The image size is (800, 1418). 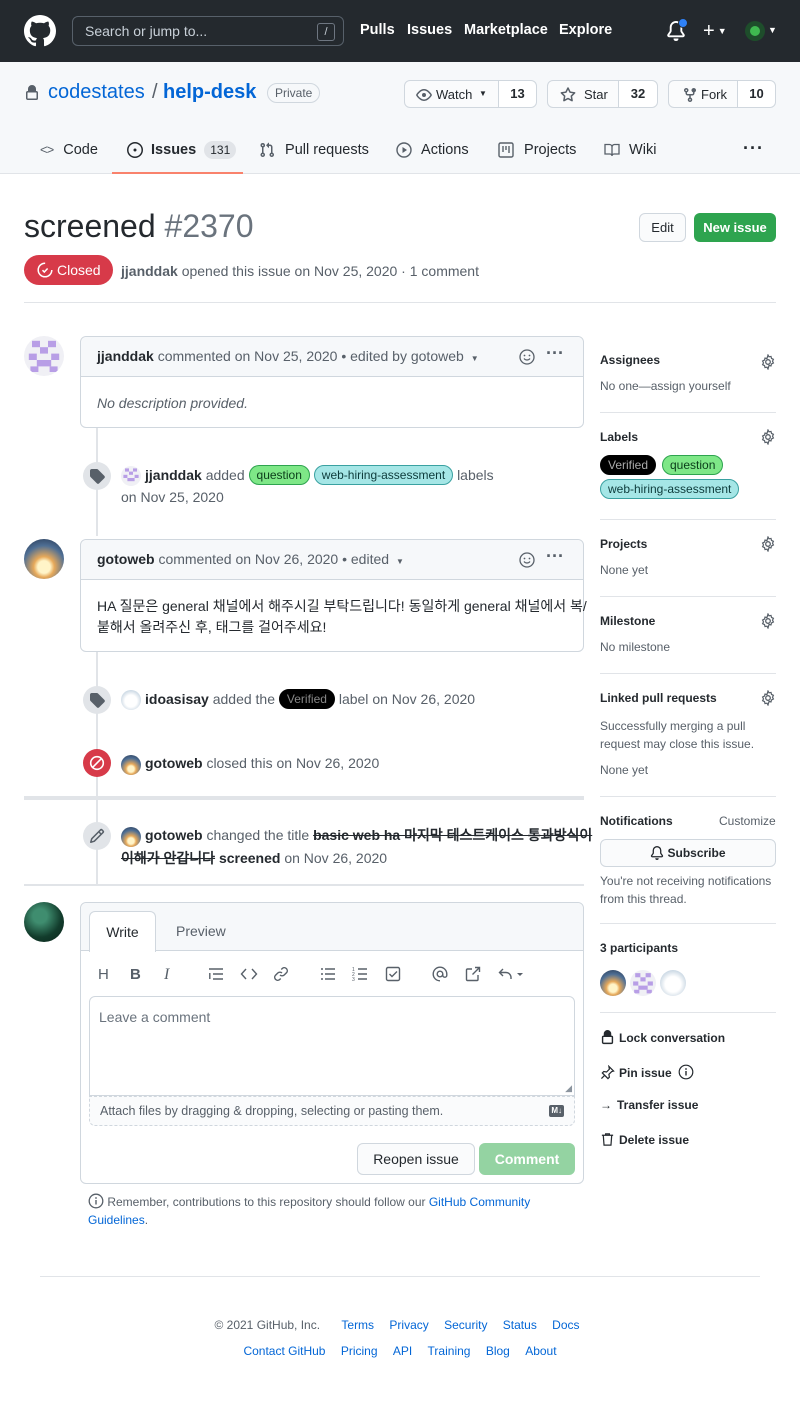 I want to click on event-user-link: idoasisay, so click(x=177, y=699).